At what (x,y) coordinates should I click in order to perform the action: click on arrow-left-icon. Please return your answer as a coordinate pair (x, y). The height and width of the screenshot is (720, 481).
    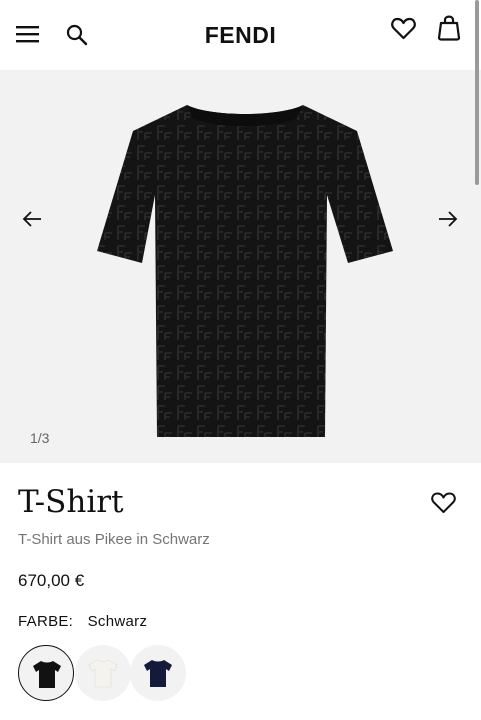
    Looking at the image, I should click on (31, 219).